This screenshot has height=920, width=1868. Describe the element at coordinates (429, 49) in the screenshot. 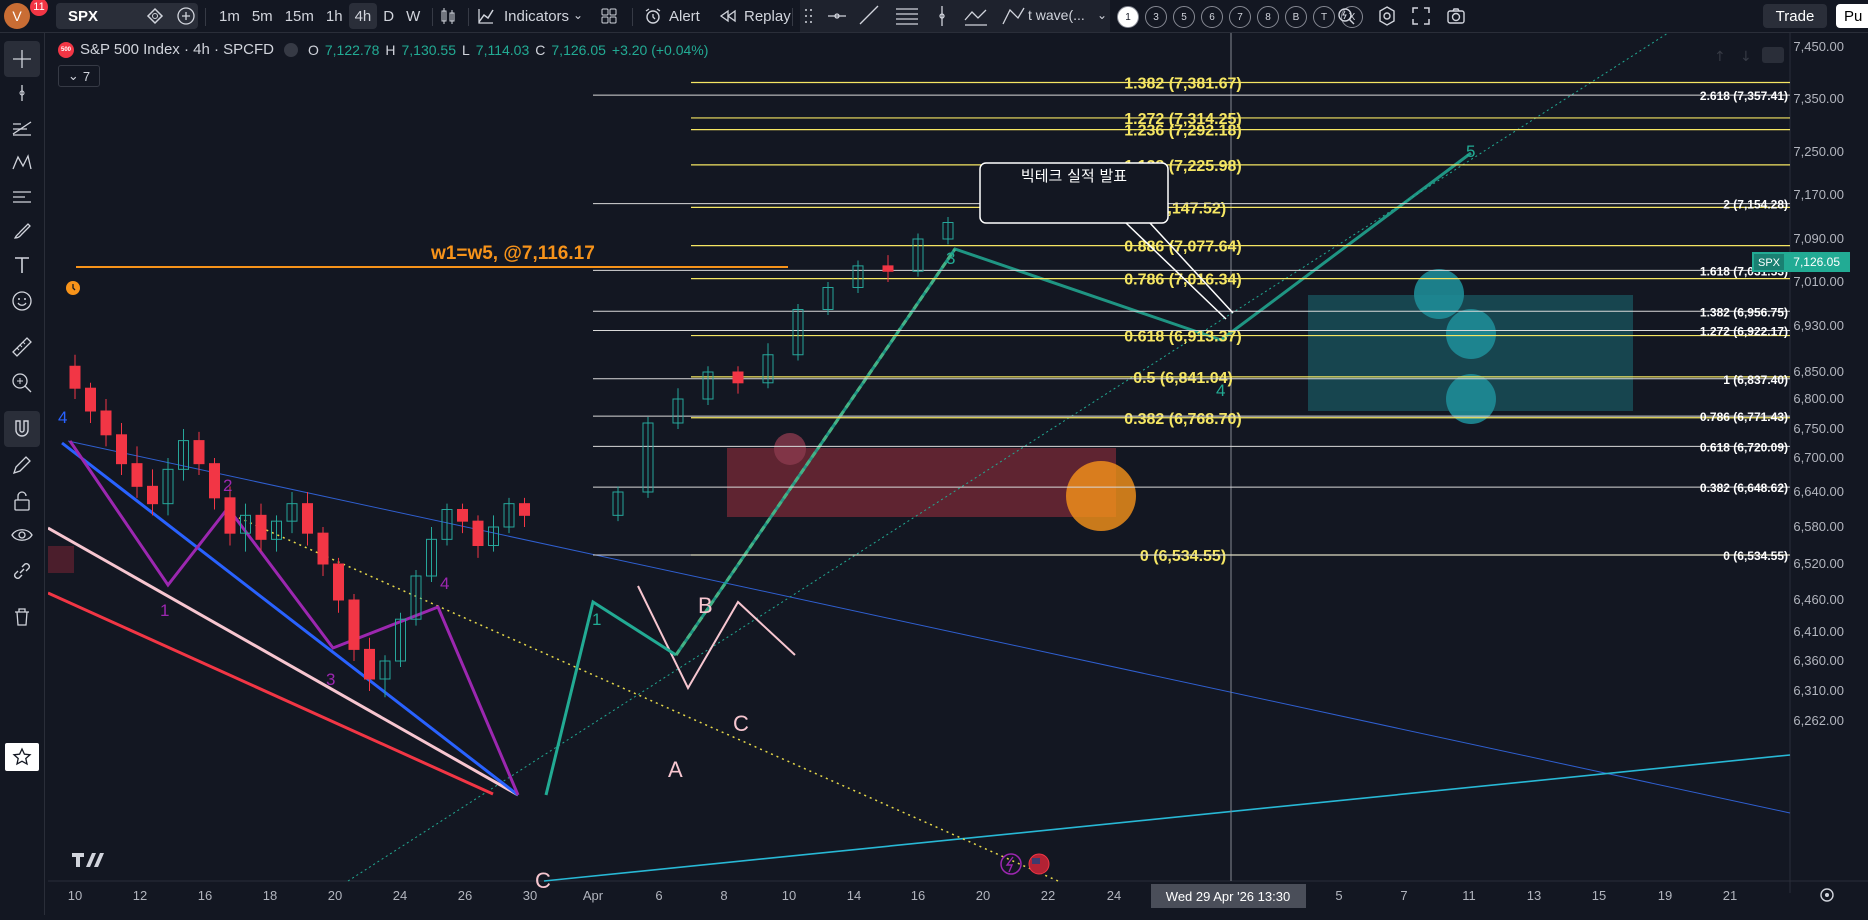

I see `legend-high: 7,130.55` at that location.